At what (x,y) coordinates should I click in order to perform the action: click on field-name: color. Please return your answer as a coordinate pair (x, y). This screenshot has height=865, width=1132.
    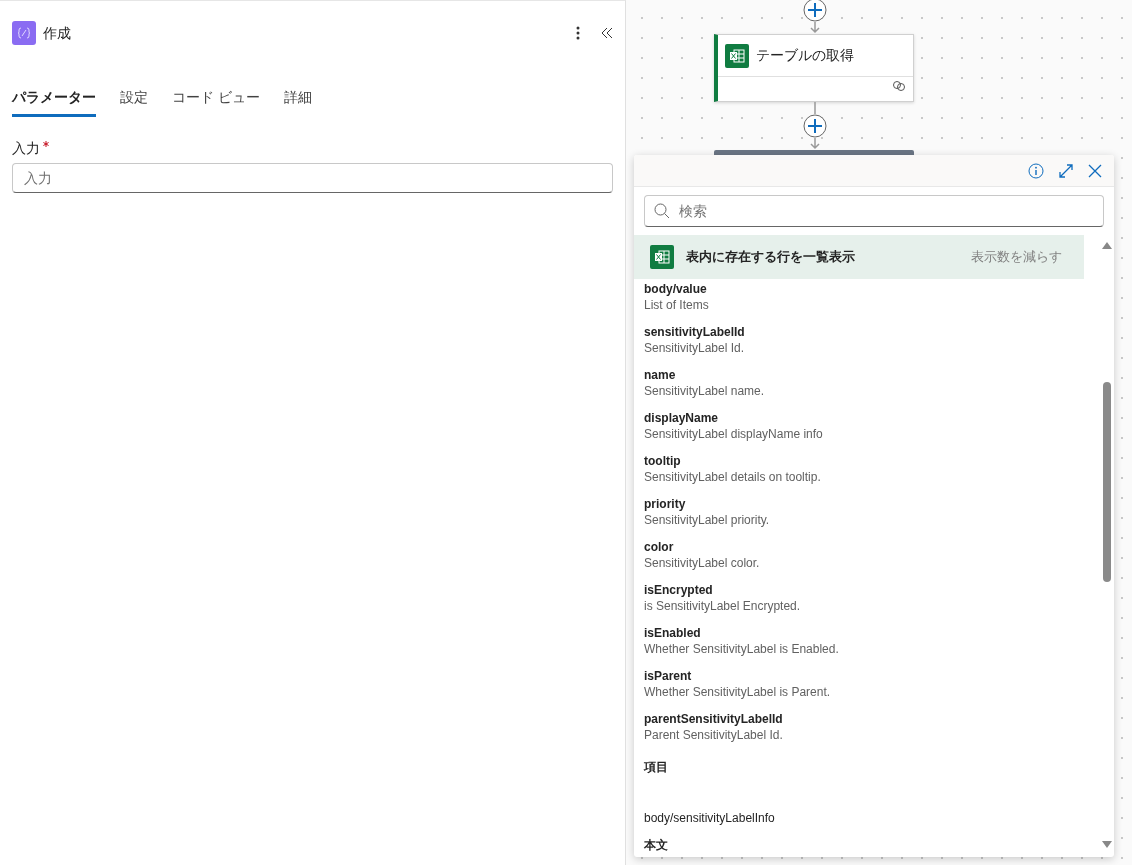
    Looking at the image, I should click on (866, 547).